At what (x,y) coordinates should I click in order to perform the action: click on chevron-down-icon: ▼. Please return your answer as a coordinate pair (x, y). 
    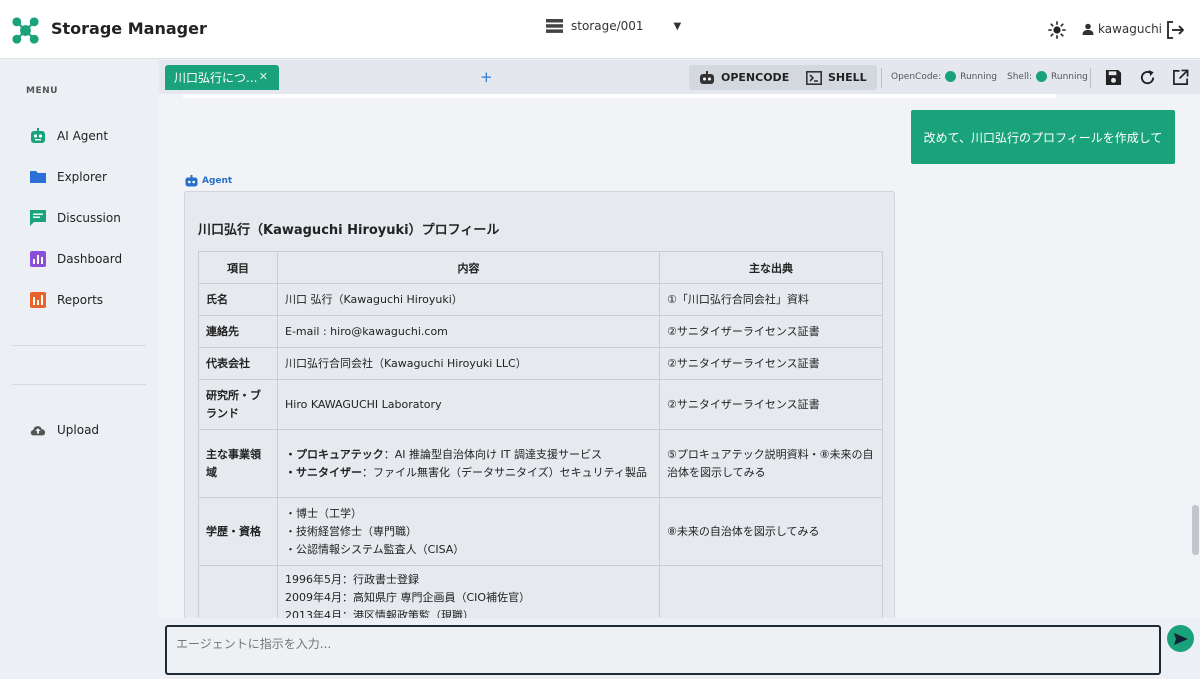
    Looking at the image, I should click on (677, 26).